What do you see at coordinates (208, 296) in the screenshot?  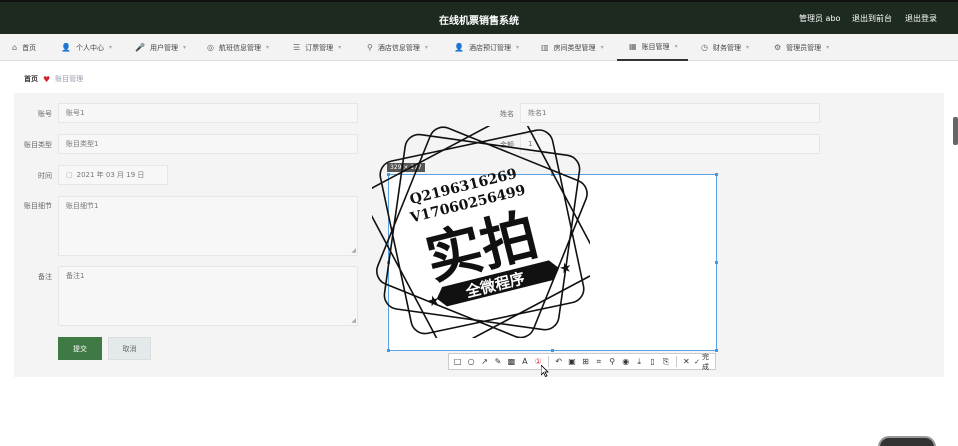 I see `remark-textarea: 备注1 ◢` at bounding box center [208, 296].